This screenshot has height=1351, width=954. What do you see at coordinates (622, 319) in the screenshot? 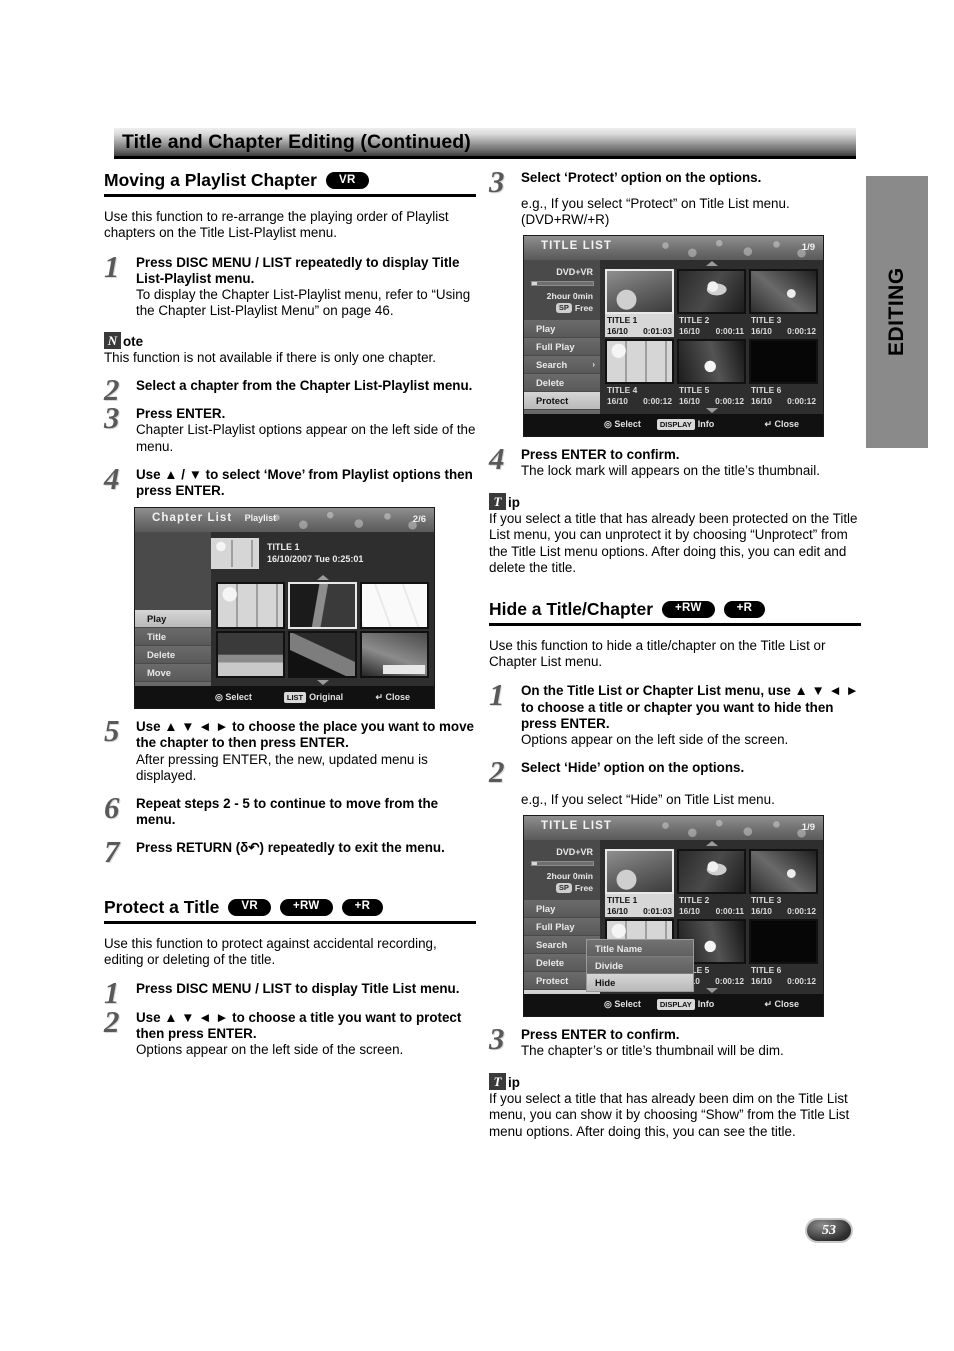
I see `title-name: TITLE 1` at bounding box center [622, 319].